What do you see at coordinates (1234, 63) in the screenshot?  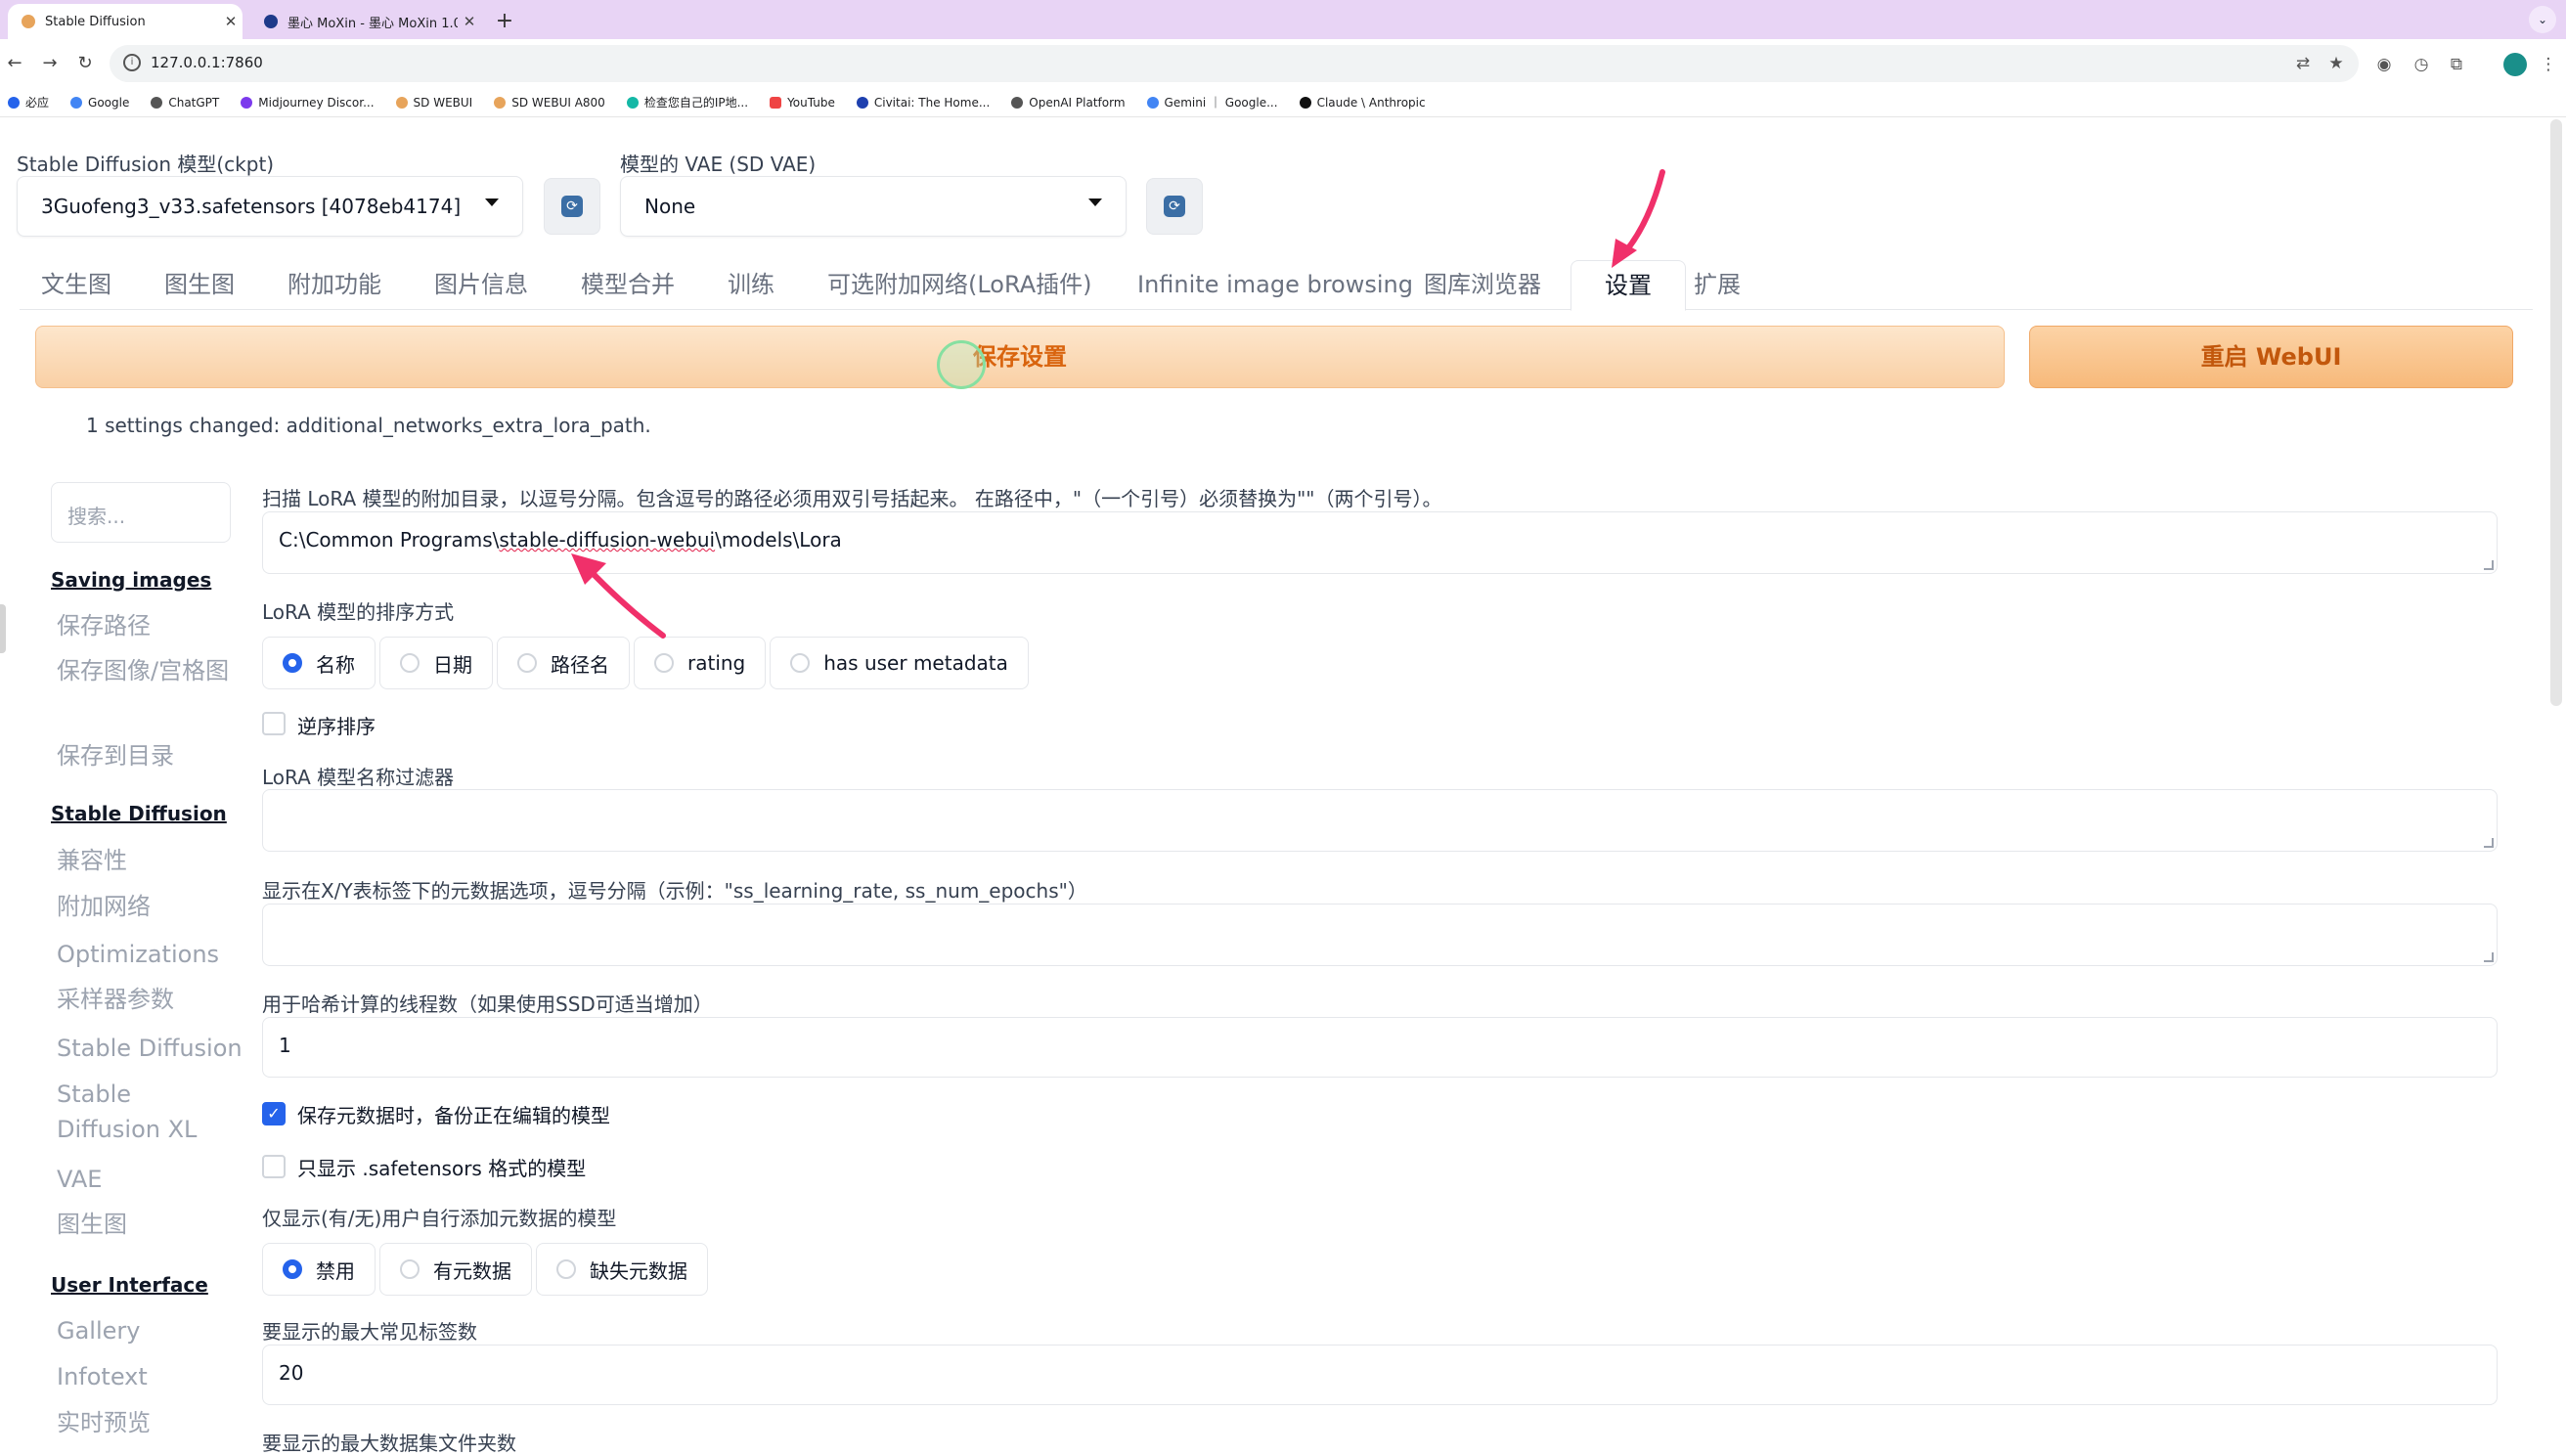 I see `url-bar: i 127.0.0.1:7860 ⇄ ★` at bounding box center [1234, 63].